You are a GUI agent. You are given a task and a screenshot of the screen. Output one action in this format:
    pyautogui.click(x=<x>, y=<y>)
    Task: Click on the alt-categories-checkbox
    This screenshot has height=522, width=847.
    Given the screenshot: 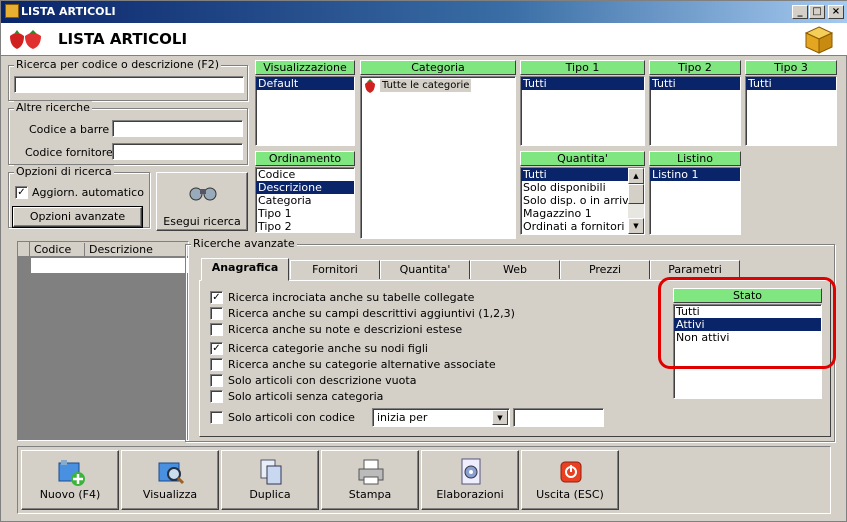 What is the action you would take?
    pyautogui.click(x=216, y=364)
    